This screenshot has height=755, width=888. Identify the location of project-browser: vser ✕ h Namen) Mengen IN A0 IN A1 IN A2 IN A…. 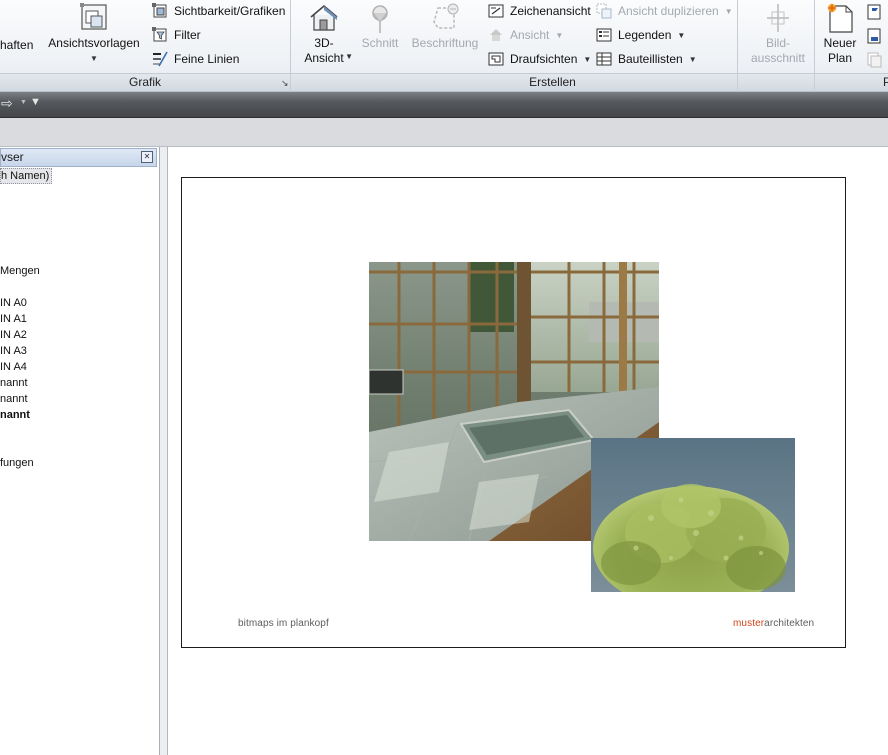
(80, 451).